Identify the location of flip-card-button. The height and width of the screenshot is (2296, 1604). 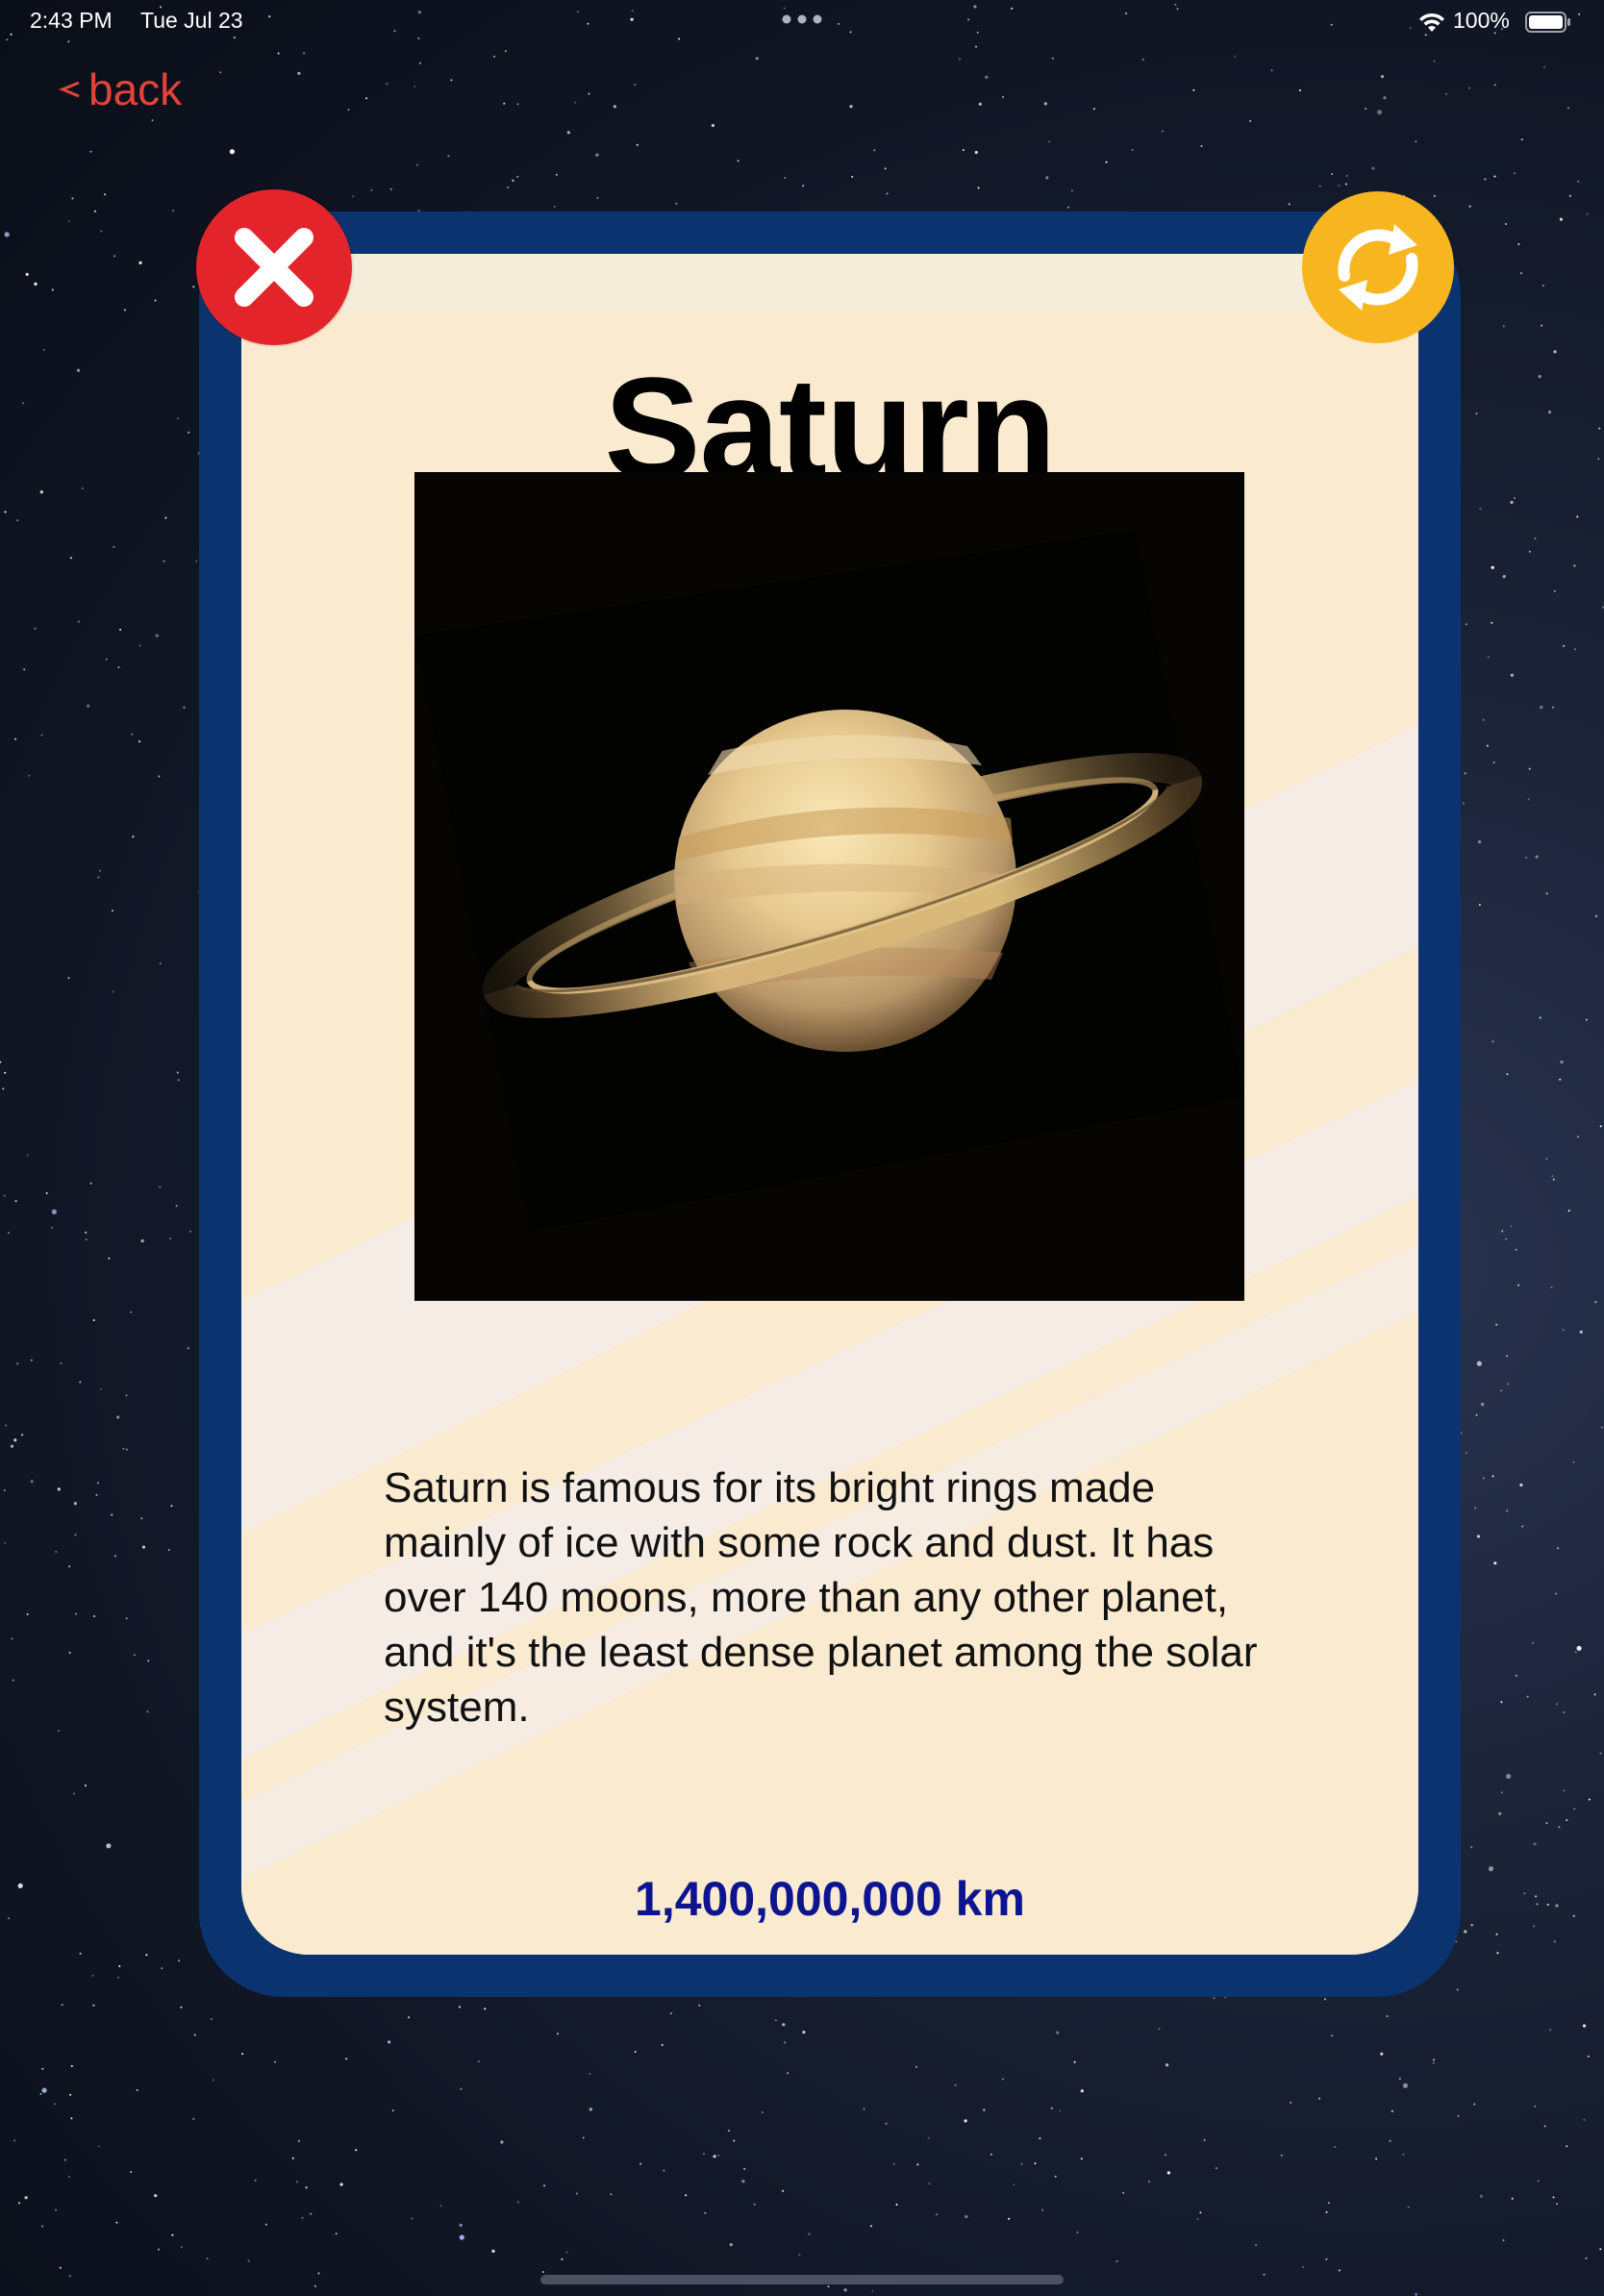
(1378, 267).